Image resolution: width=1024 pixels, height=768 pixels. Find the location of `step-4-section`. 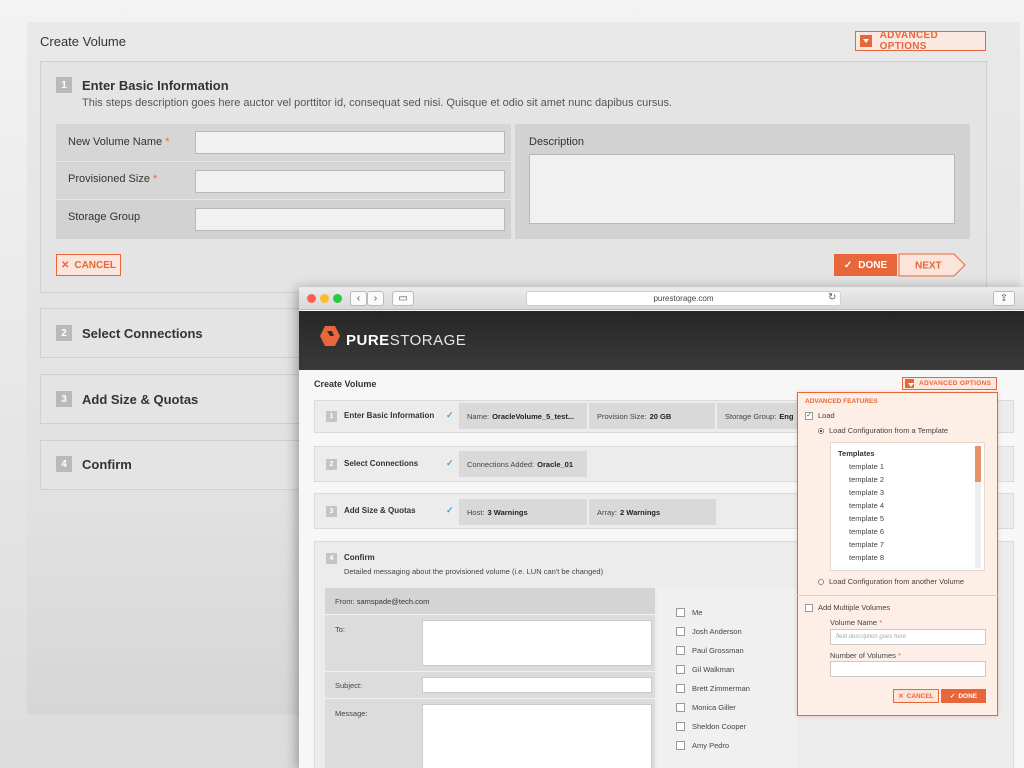

step-4-section is located at coordinates (175, 465).